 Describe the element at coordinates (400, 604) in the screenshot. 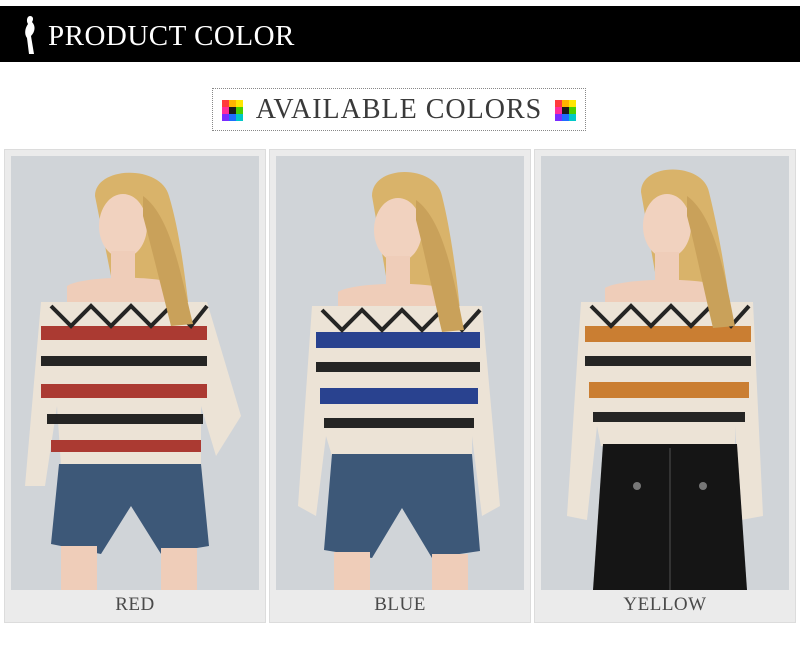

I see `color-label: BLUE` at that location.